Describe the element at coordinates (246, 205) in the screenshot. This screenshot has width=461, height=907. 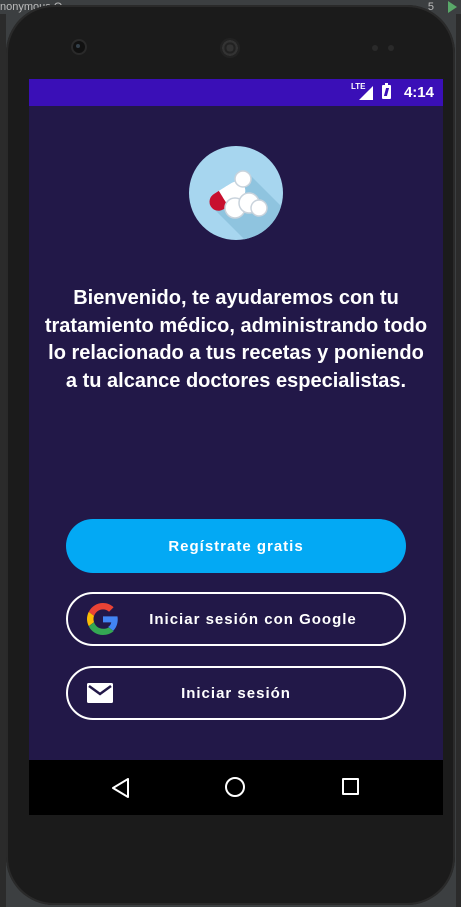
I see `pills-icon` at that location.